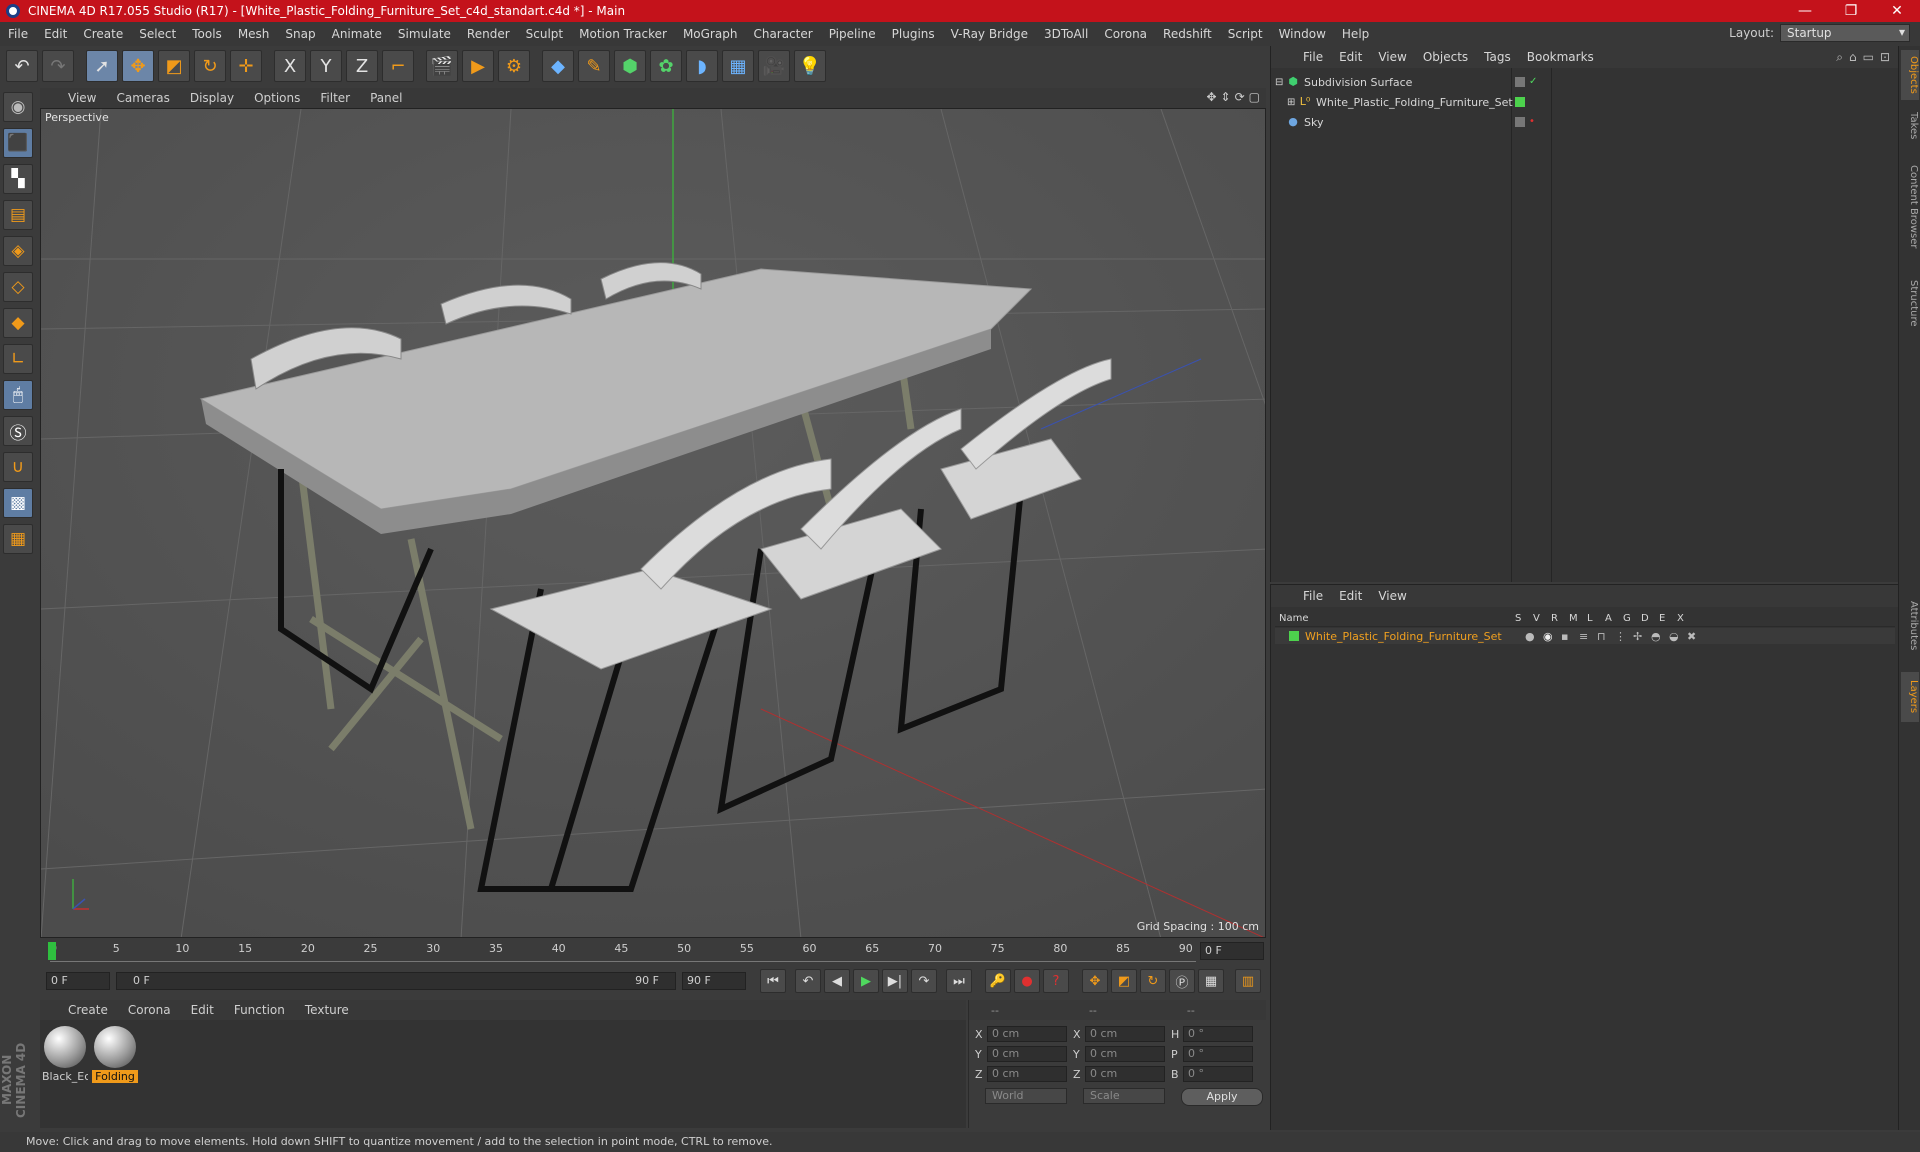  I want to click on generator-toggle-icon: ✢, so click(1642, 636).